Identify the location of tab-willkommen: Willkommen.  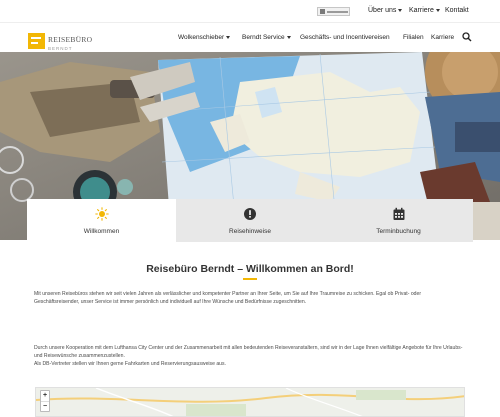
(101, 220).